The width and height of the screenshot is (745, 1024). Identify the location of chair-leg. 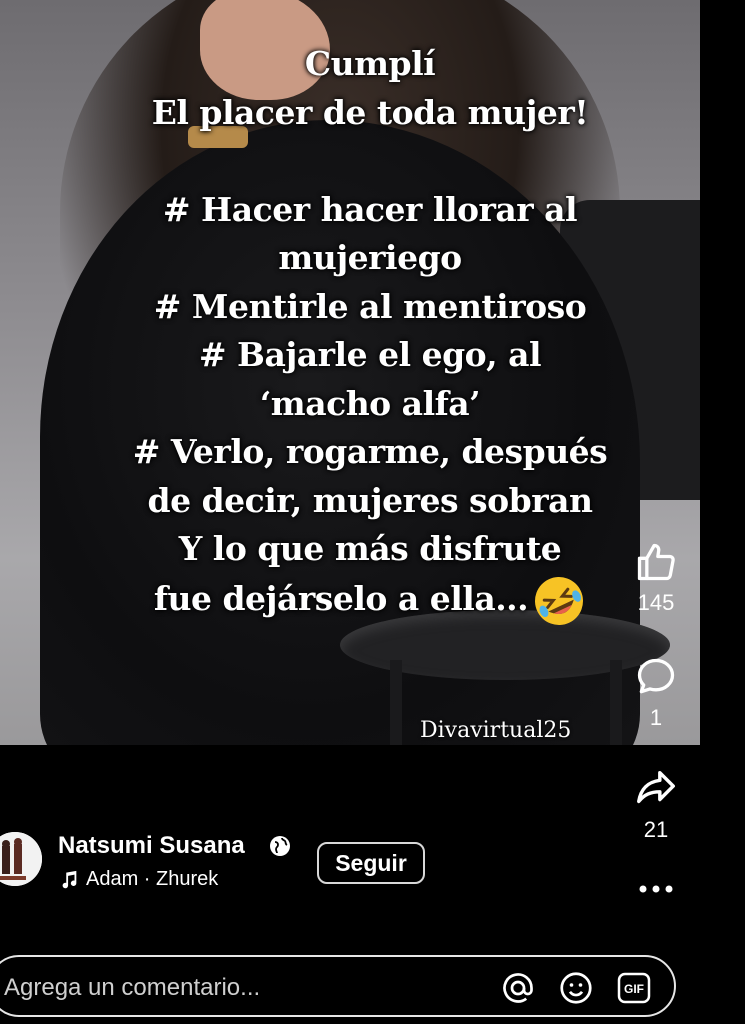
(396, 702).